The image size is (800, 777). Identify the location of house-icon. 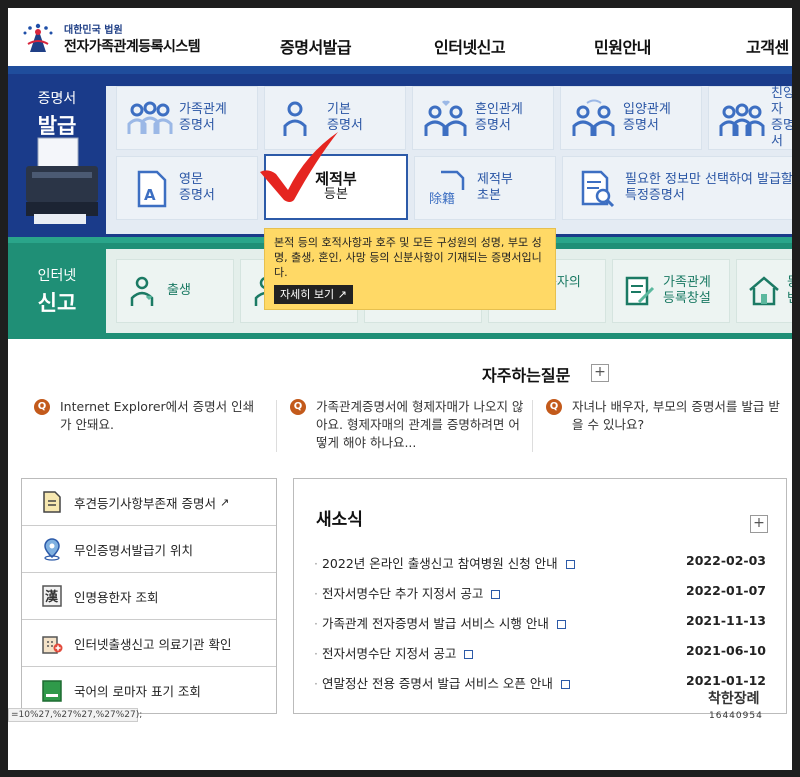
(764, 291).